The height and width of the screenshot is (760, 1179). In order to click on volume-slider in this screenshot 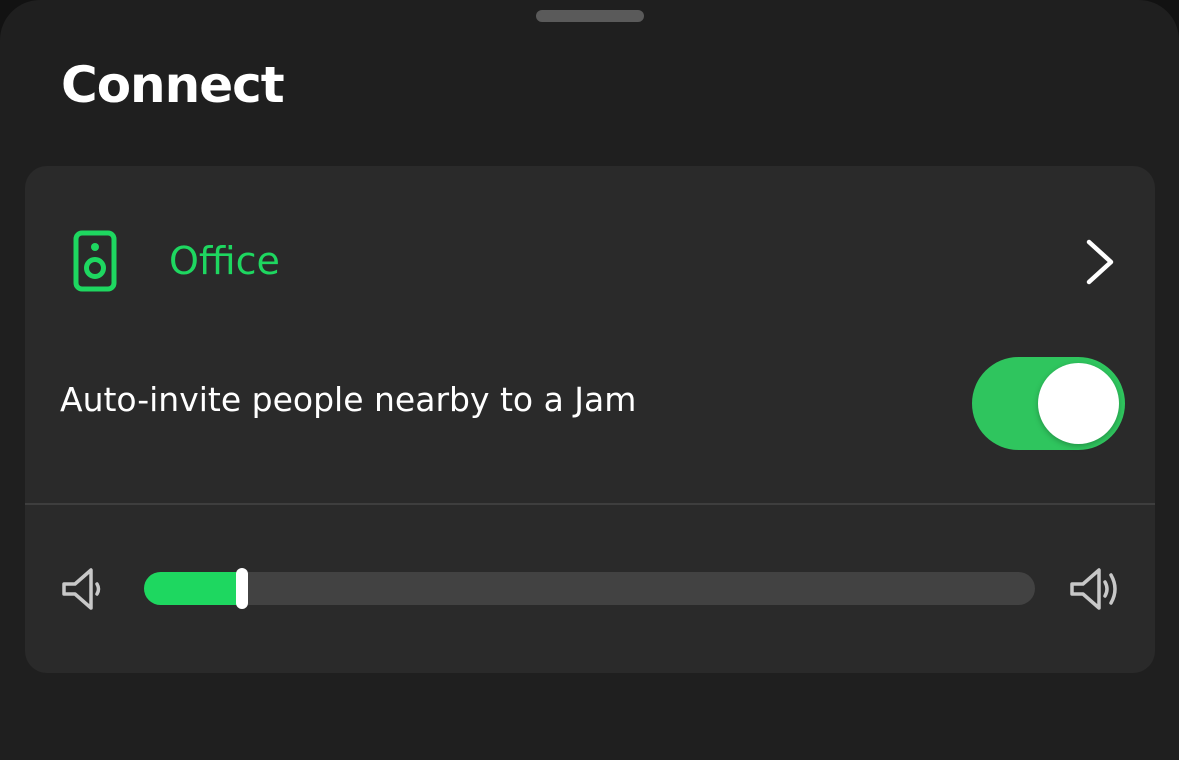, I will do `click(589, 588)`.